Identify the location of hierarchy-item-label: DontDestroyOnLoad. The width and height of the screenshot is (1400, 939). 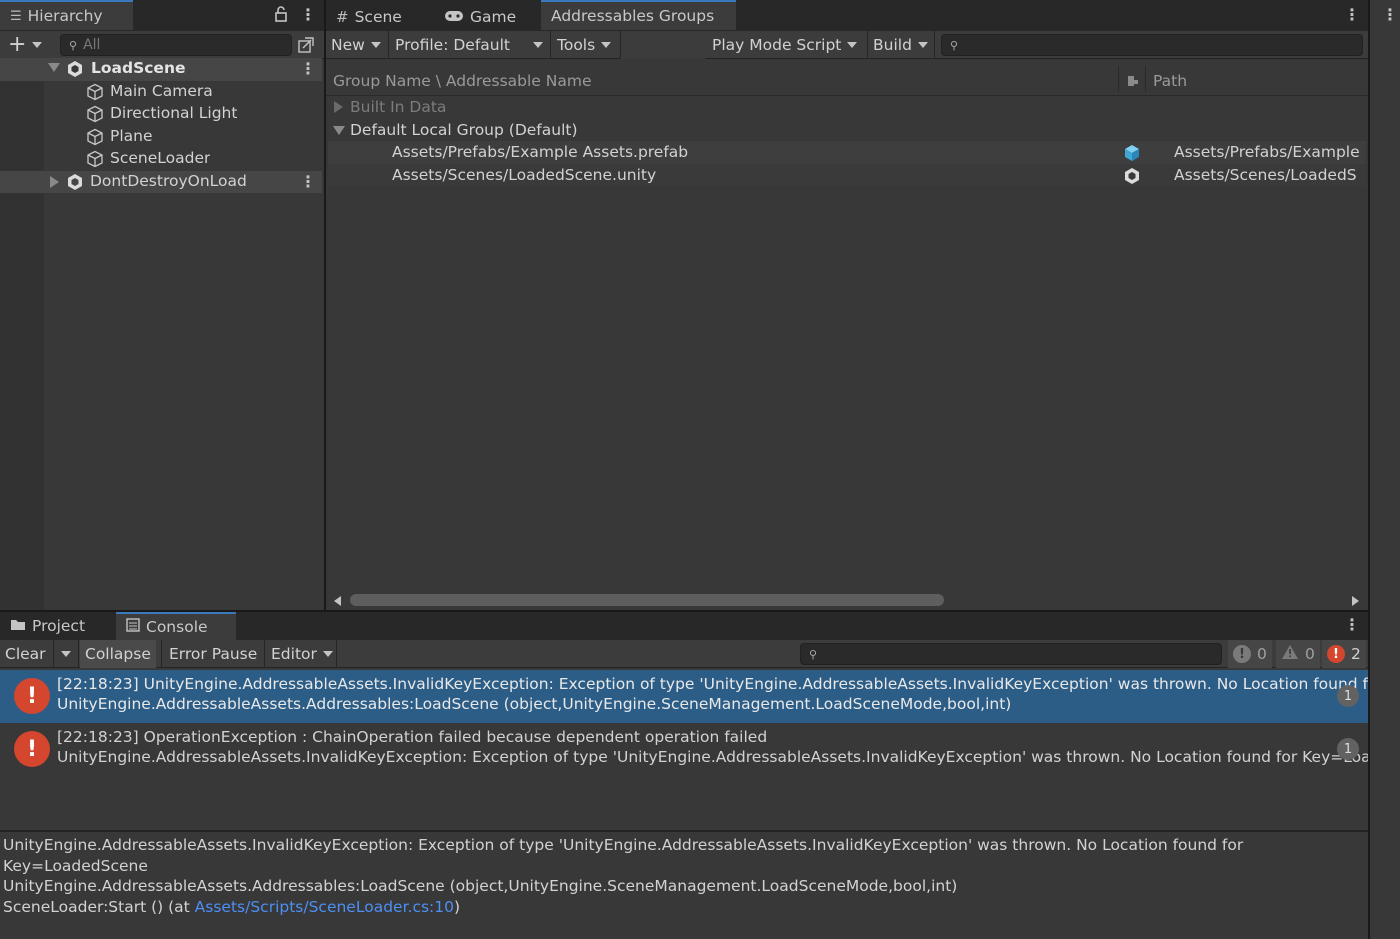
(168, 180).